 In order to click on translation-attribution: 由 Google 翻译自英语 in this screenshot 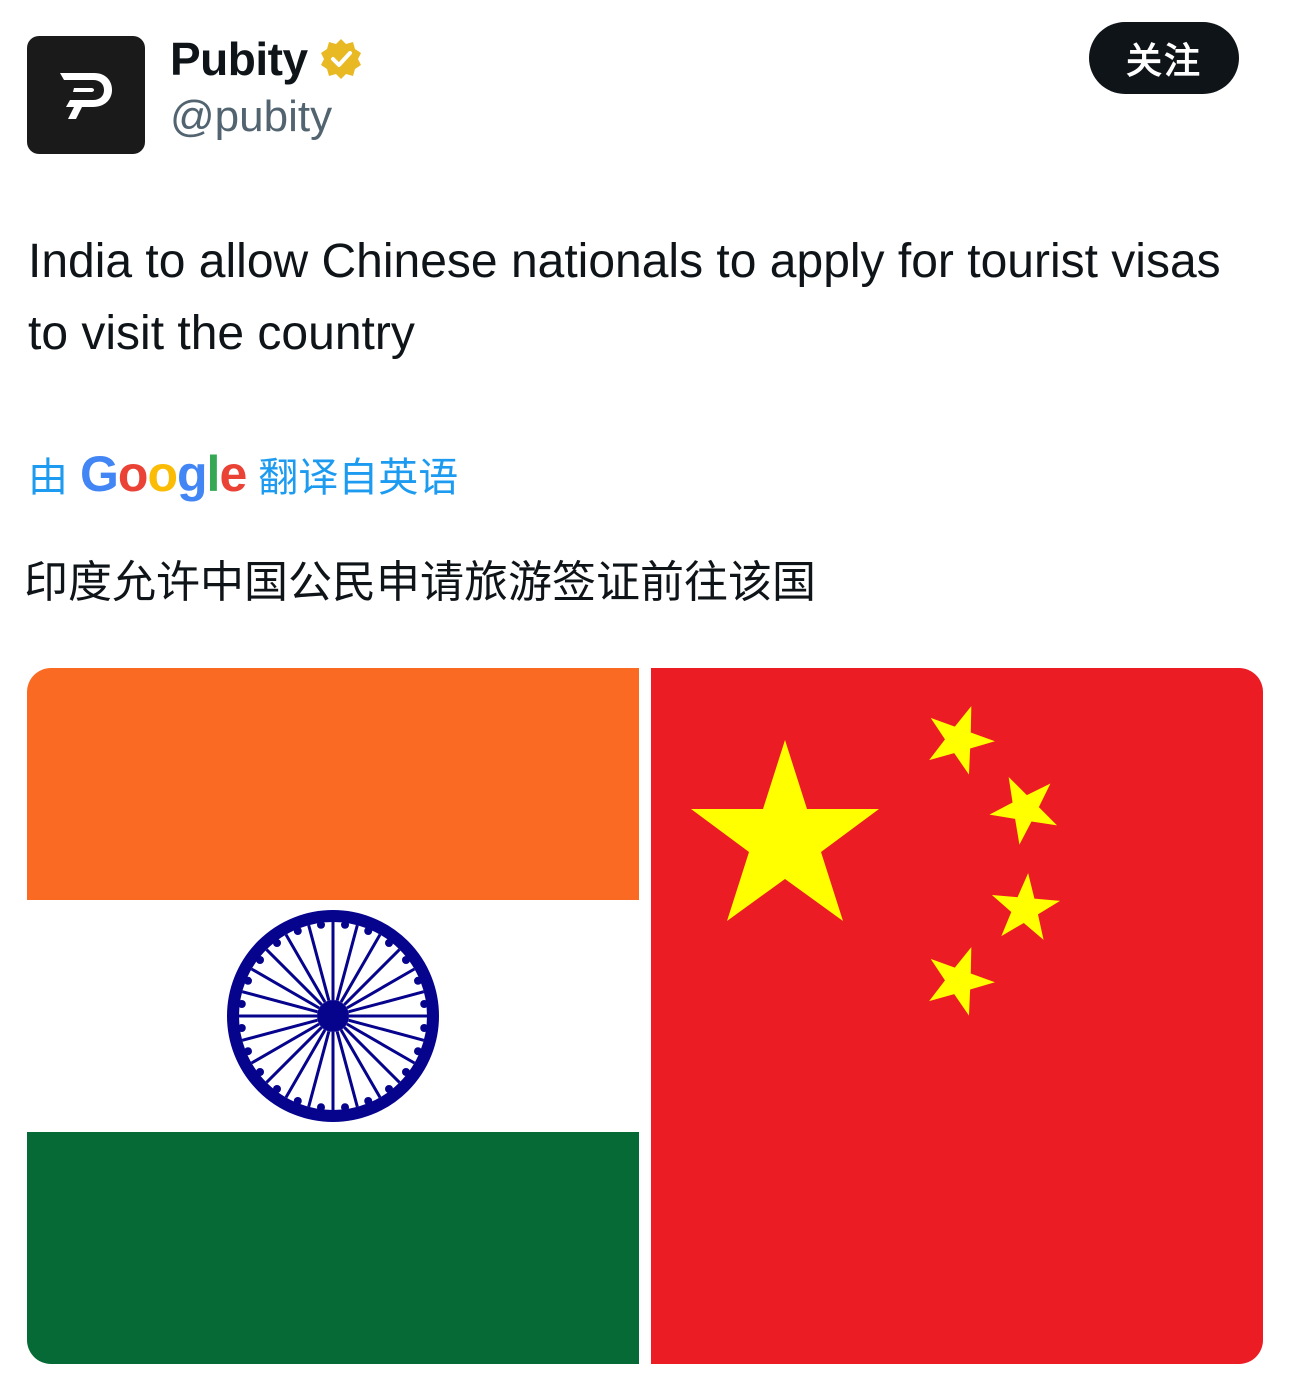, I will do `click(243, 474)`.